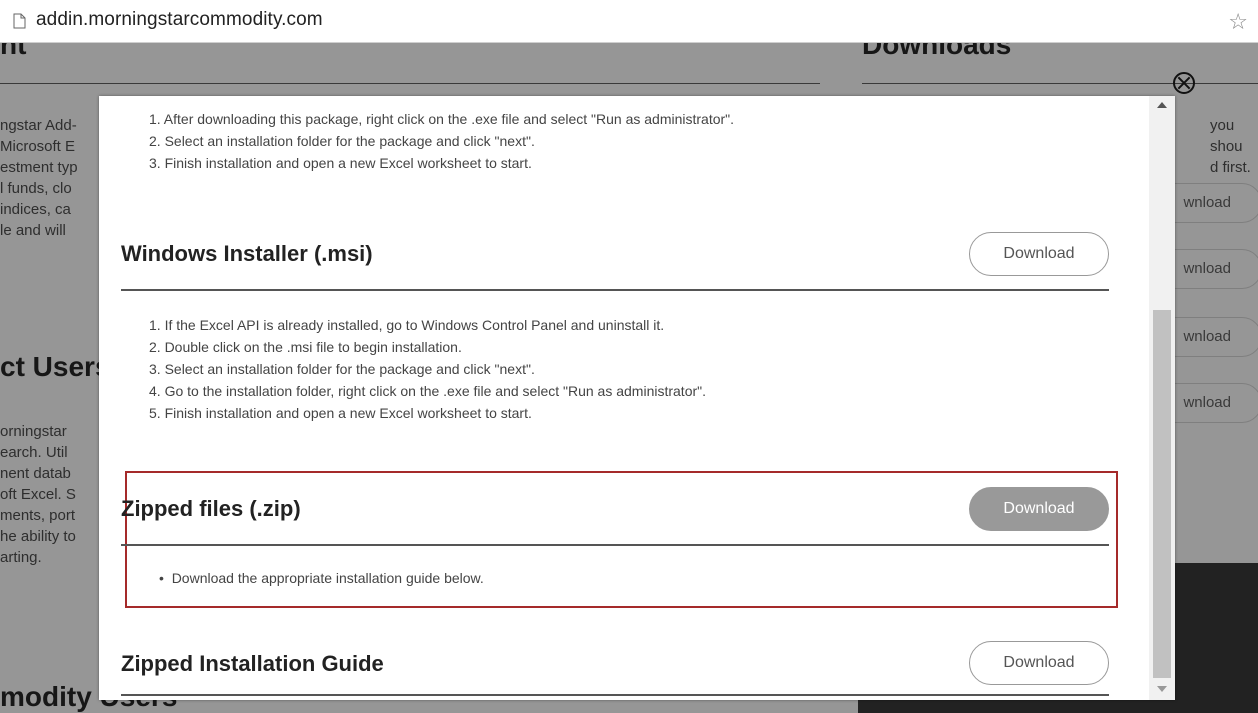 This screenshot has width=1258, height=713. What do you see at coordinates (1162, 494) in the screenshot?
I see `scrollbar-thumb` at bounding box center [1162, 494].